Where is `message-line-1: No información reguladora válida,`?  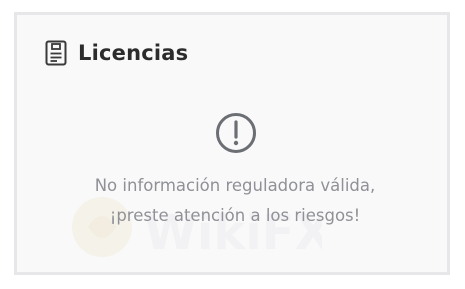 message-line-1: No información reguladora válida, is located at coordinates (235, 185).